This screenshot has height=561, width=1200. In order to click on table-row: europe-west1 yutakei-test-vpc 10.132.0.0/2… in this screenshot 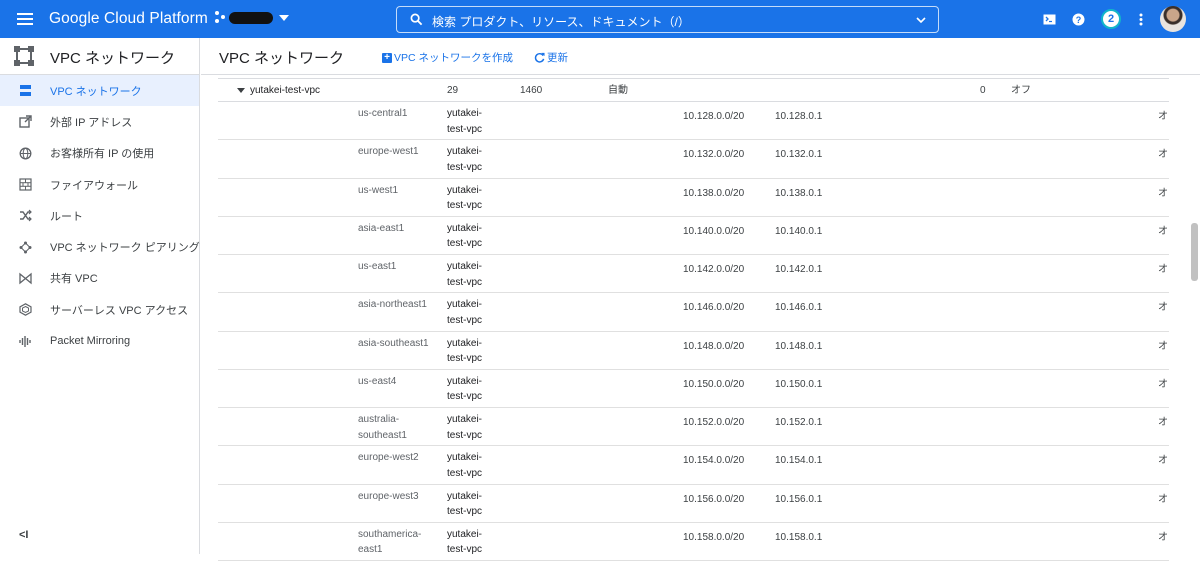, I will do `click(693, 159)`.